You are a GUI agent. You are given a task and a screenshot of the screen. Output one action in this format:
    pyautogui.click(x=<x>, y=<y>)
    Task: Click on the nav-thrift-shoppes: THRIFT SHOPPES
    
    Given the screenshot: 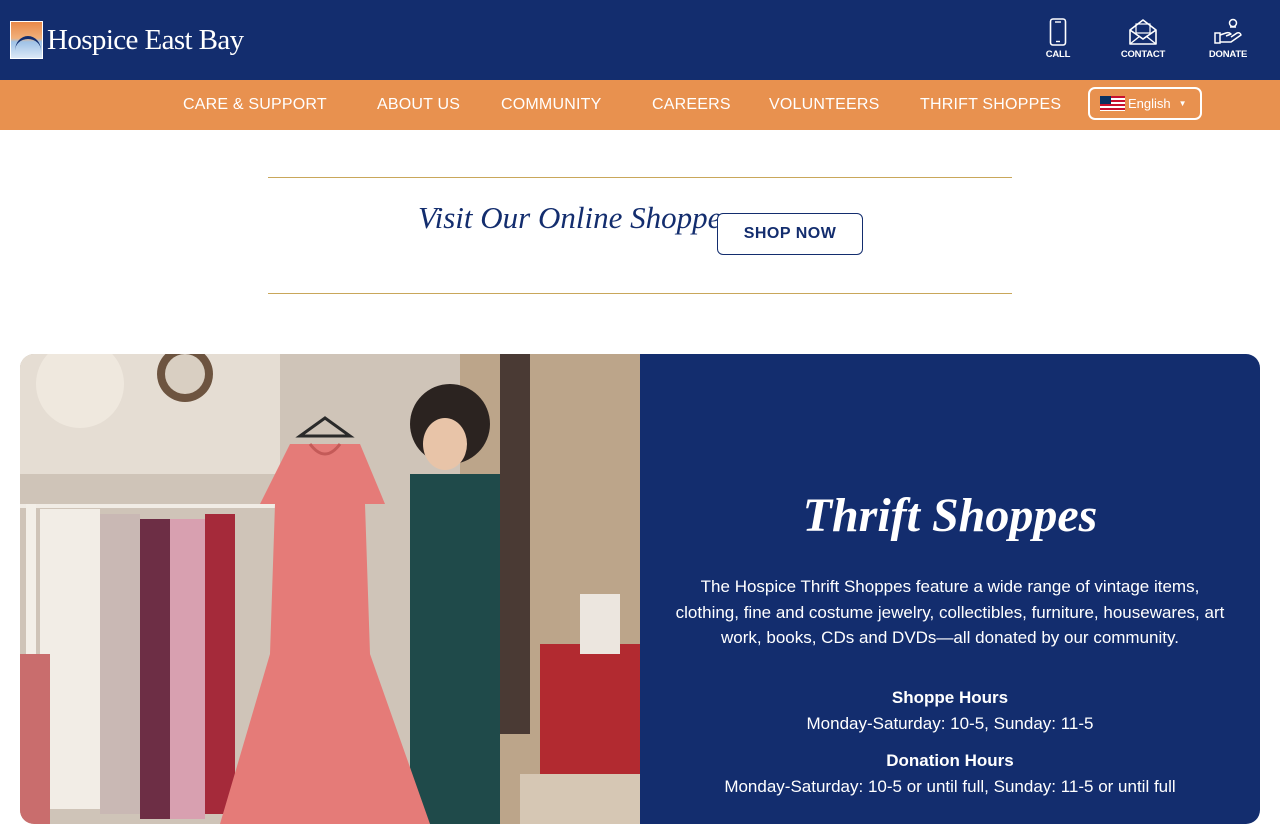 What is the action you would take?
    pyautogui.click(x=990, y=105)
    